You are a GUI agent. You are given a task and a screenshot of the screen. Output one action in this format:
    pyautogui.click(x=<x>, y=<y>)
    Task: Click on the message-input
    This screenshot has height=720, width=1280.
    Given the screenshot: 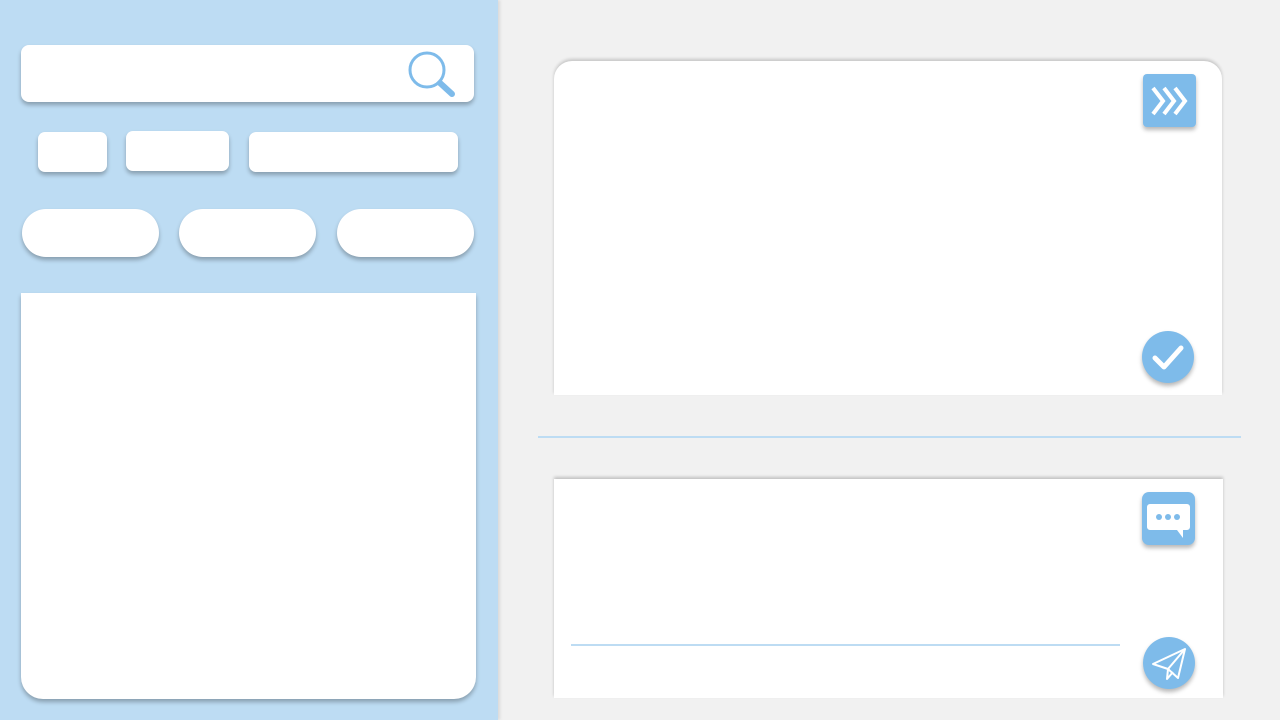 What is the action you would take?
    pyautogui.click(x=845, y=623)
    